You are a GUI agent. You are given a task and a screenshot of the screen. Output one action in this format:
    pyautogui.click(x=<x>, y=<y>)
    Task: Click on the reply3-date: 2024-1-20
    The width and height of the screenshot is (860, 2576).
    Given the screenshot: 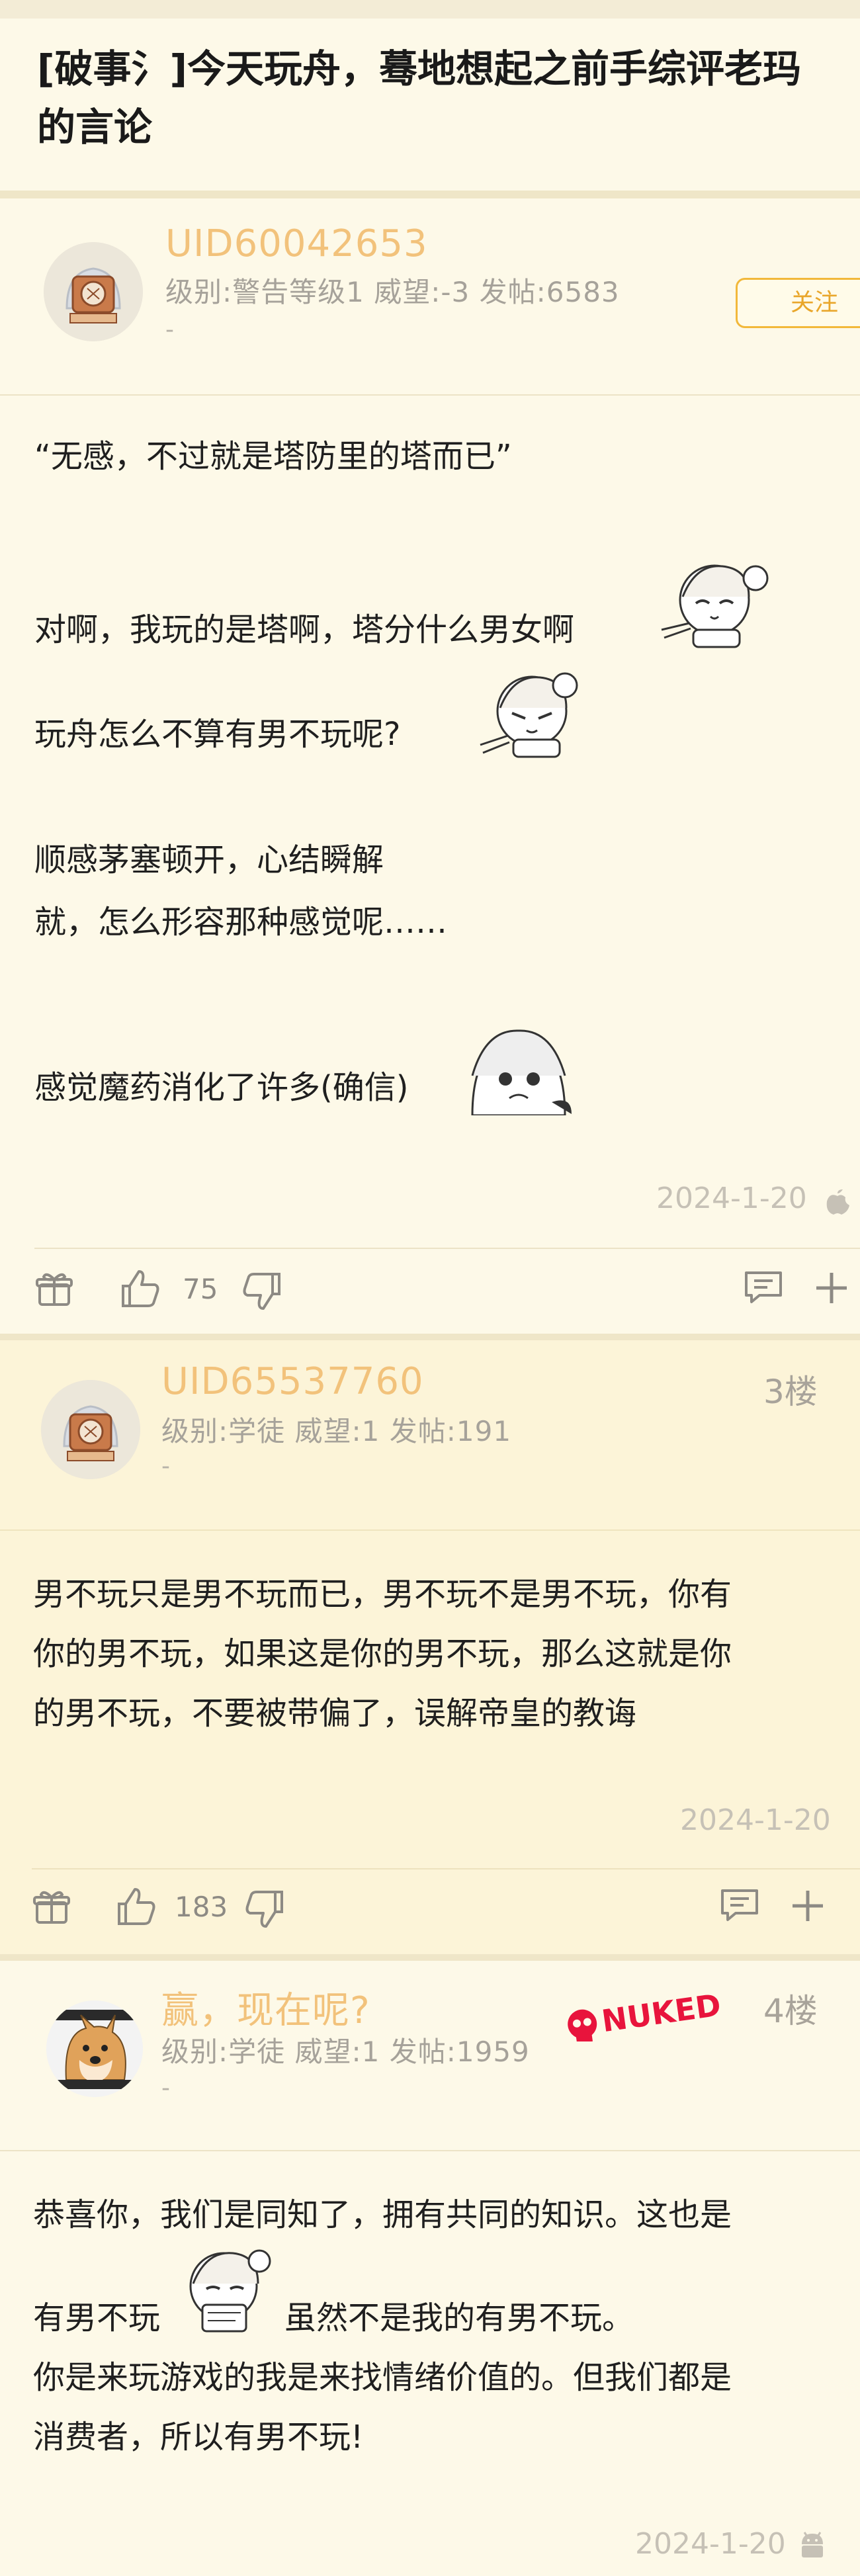 What is the action you would take?
    pyautogui.click(x=755, y=1820)
    